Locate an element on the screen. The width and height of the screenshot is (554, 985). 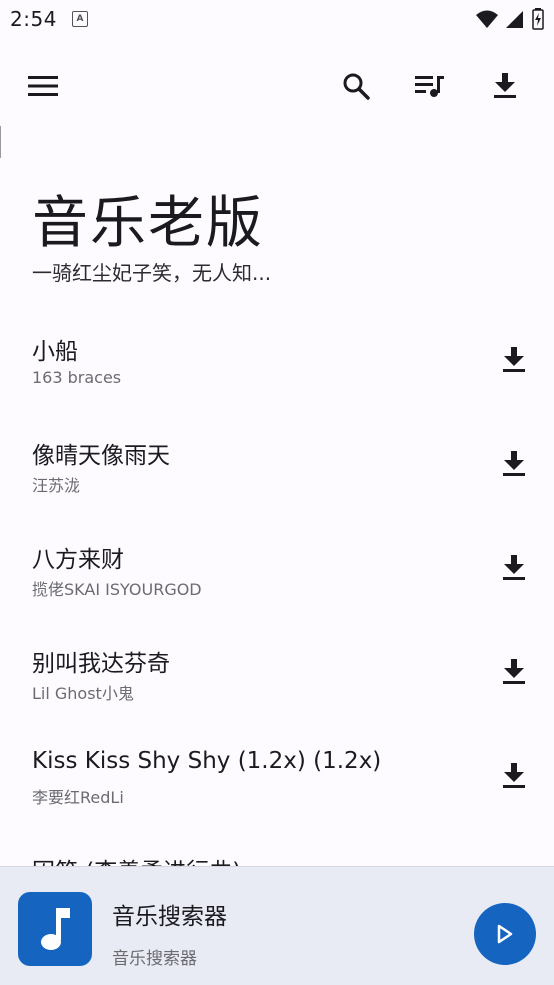
play-icon is located at coordinates (505, 934).